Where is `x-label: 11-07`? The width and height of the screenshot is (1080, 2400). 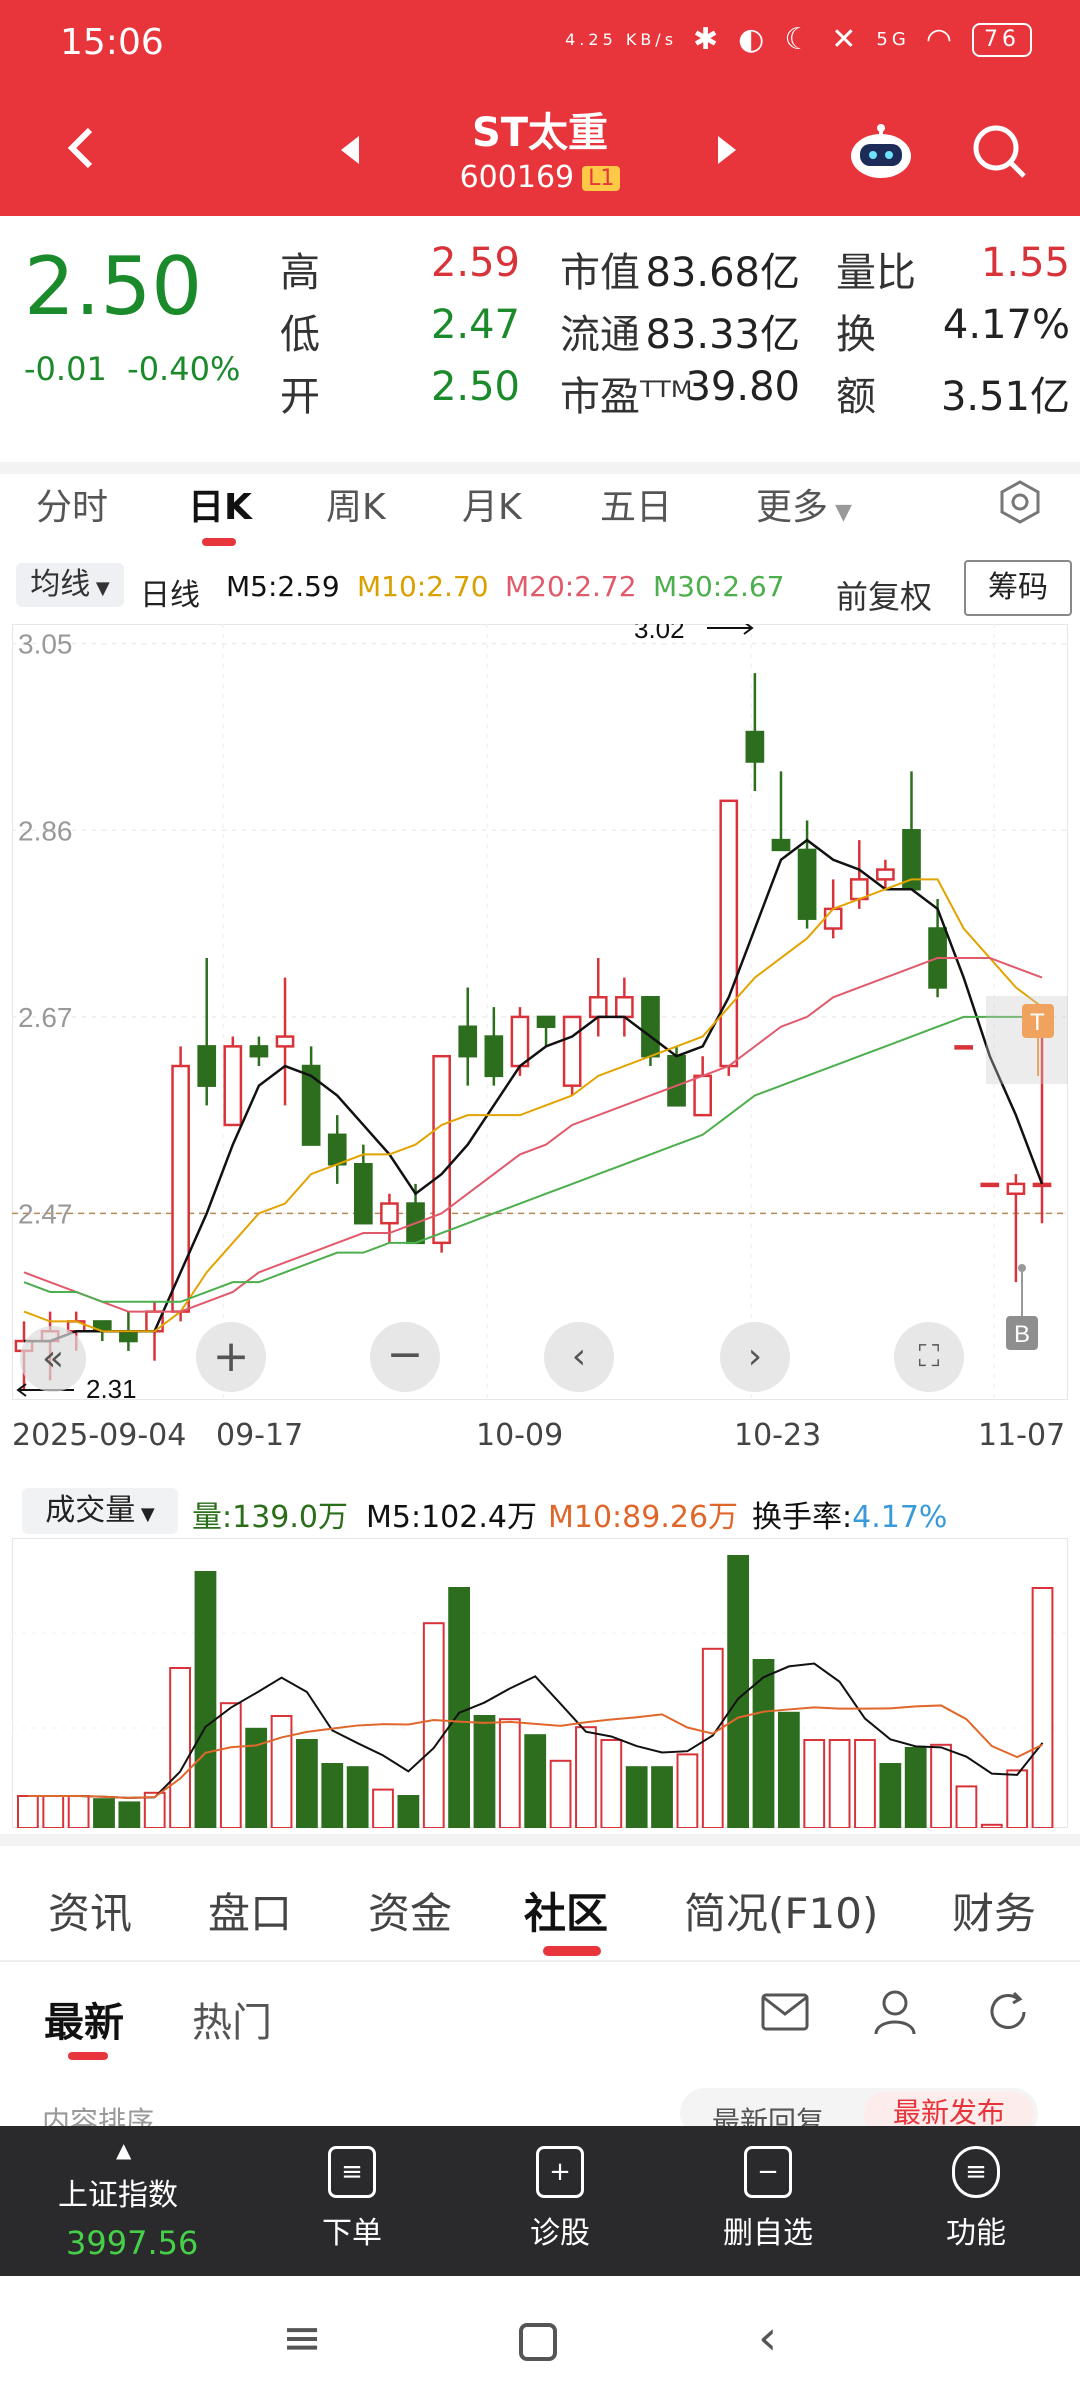 x-label: 11-07 is located at coordinates (1022, 1435).